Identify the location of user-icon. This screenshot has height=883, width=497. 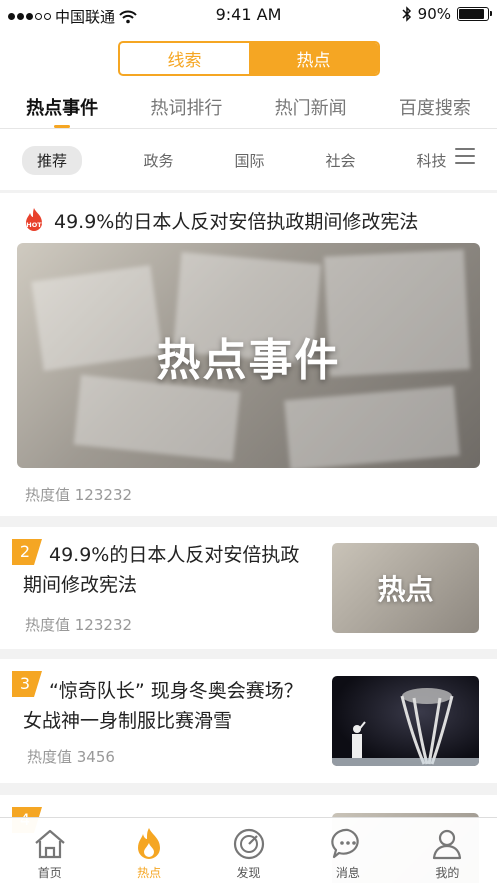
(447, 844).